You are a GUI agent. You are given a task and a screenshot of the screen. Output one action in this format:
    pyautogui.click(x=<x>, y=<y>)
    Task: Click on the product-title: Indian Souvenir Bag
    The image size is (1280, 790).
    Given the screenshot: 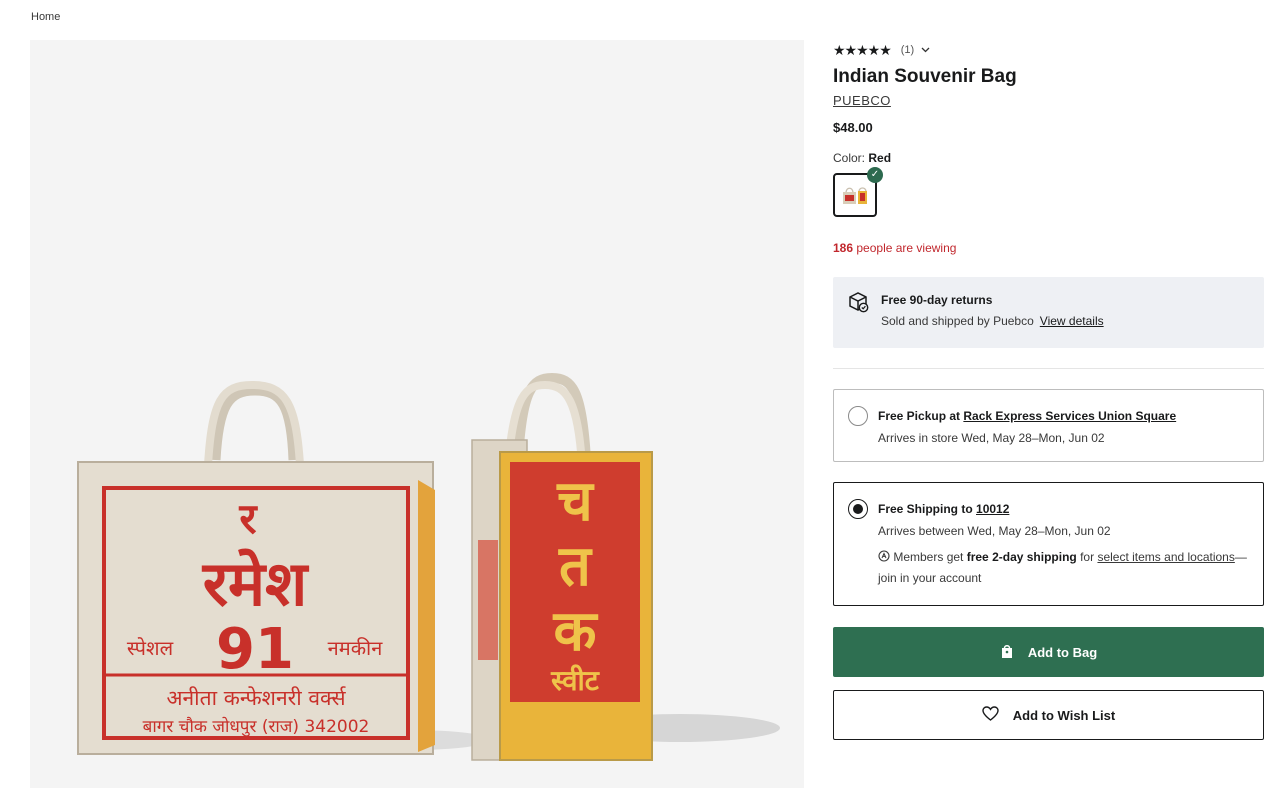 What is the action you would take?
    pyautogui.click(x=925, y=76)
    